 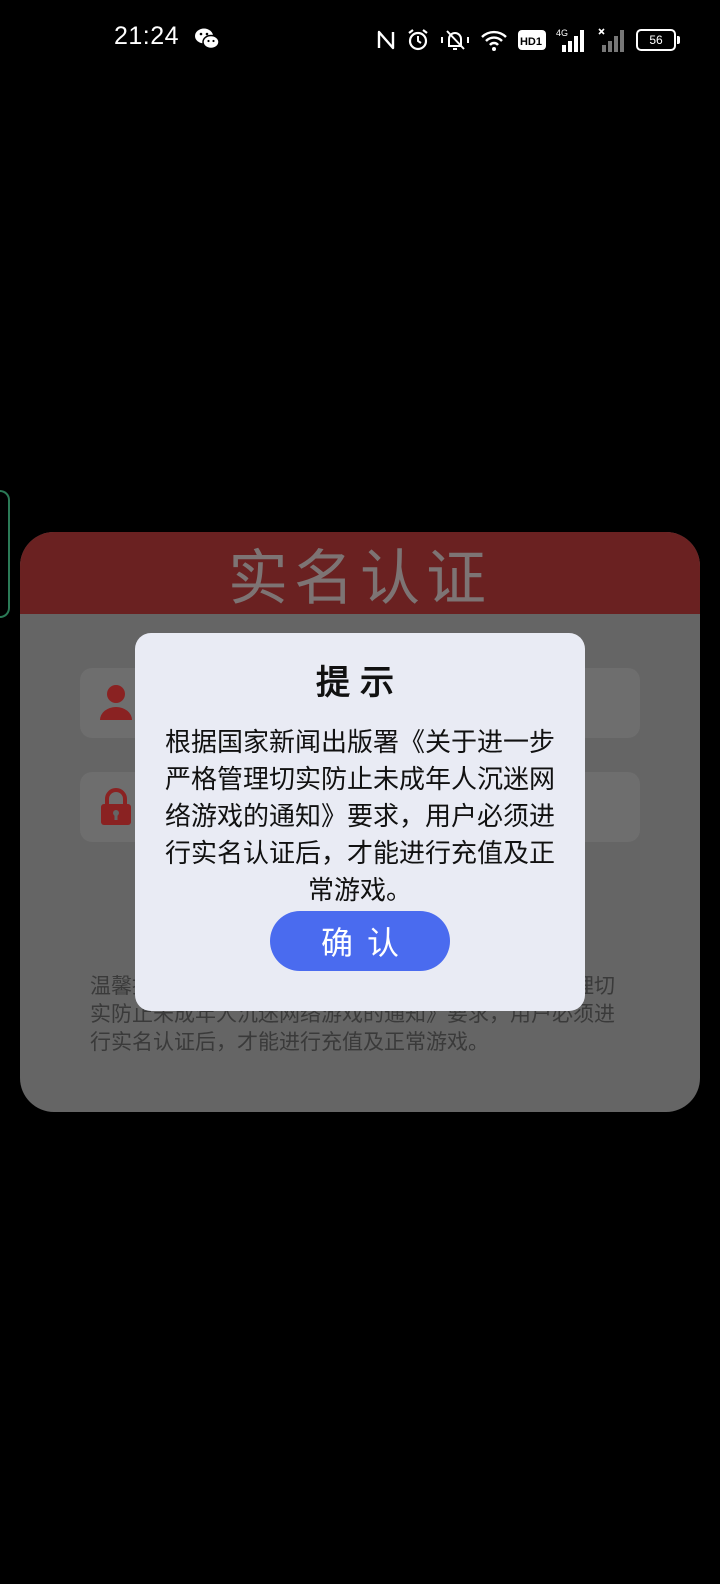 I want to click on panel-title: 实名认证, so click(x=360, y=578).